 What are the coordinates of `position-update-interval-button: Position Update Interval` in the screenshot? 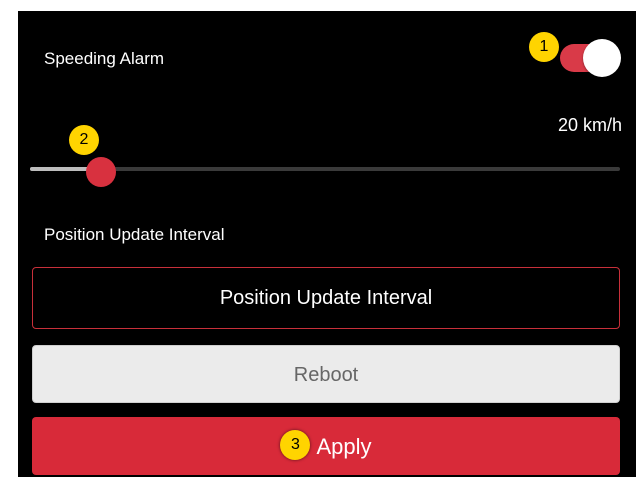 It's located at (326, 298).